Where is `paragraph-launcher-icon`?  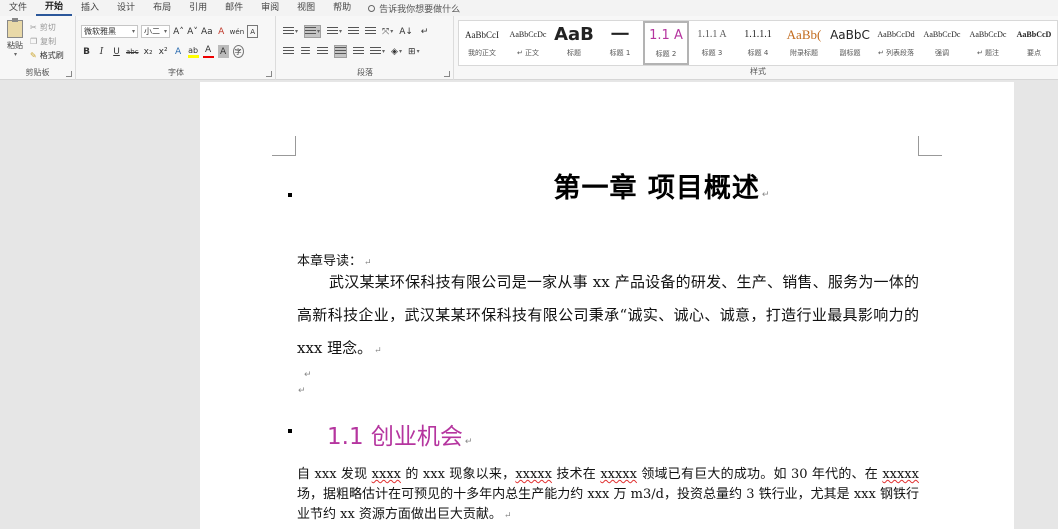
paragraph-launcher-icon is located at coordinates (447, 74).